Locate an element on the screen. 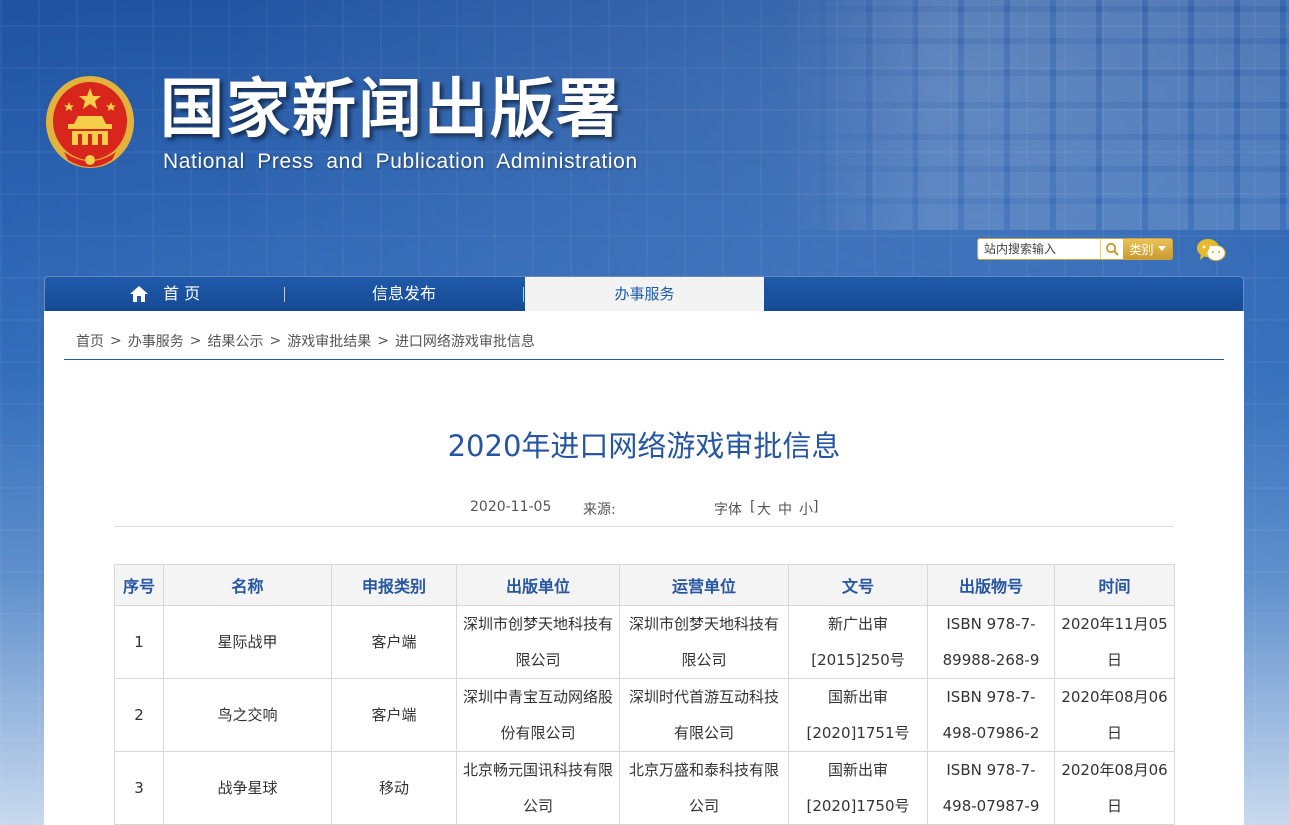 This screenshot has width=1289, height=825. home-icon is located at coordinates (139, 294).